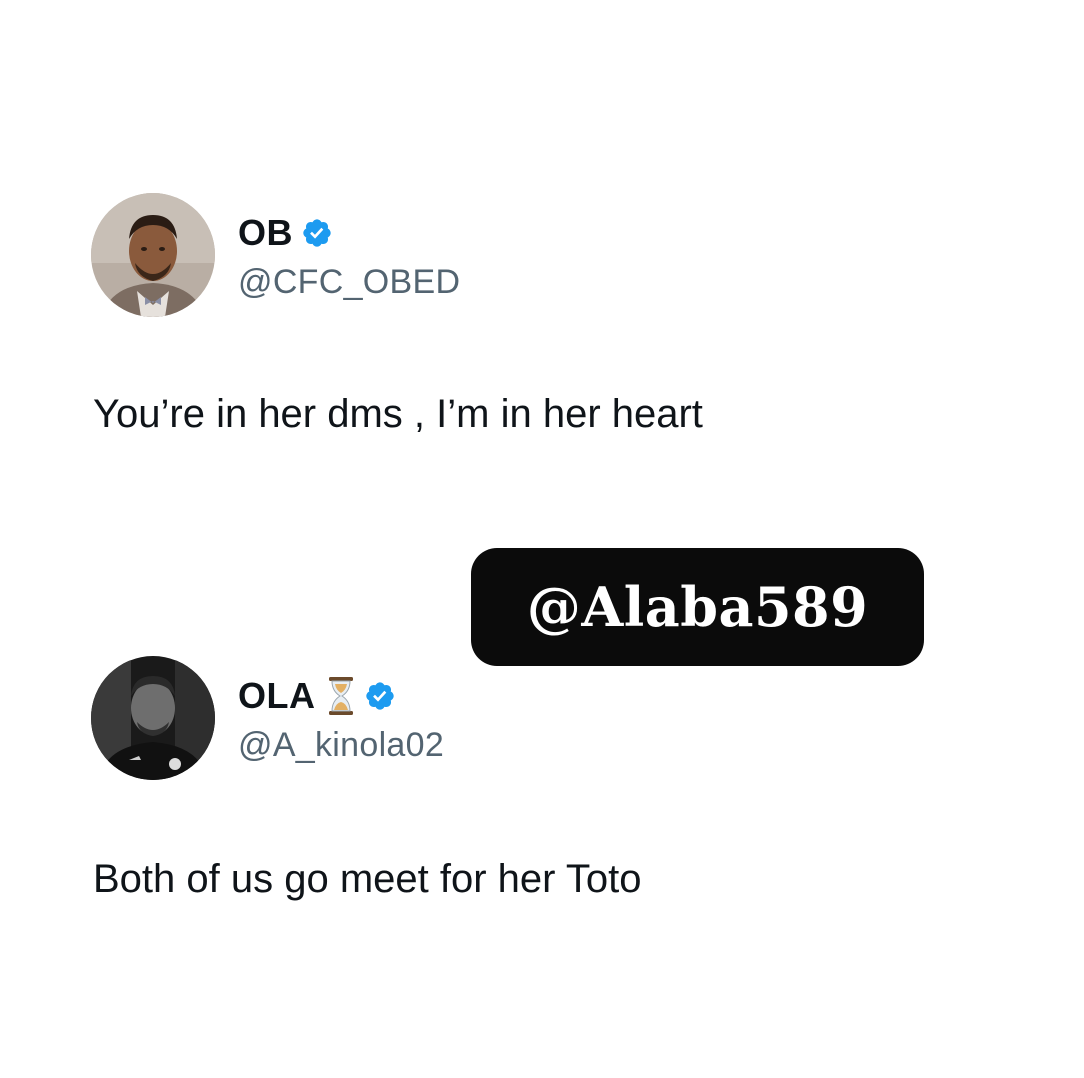  I want to click on name-row: OLA, so click(341, 696).